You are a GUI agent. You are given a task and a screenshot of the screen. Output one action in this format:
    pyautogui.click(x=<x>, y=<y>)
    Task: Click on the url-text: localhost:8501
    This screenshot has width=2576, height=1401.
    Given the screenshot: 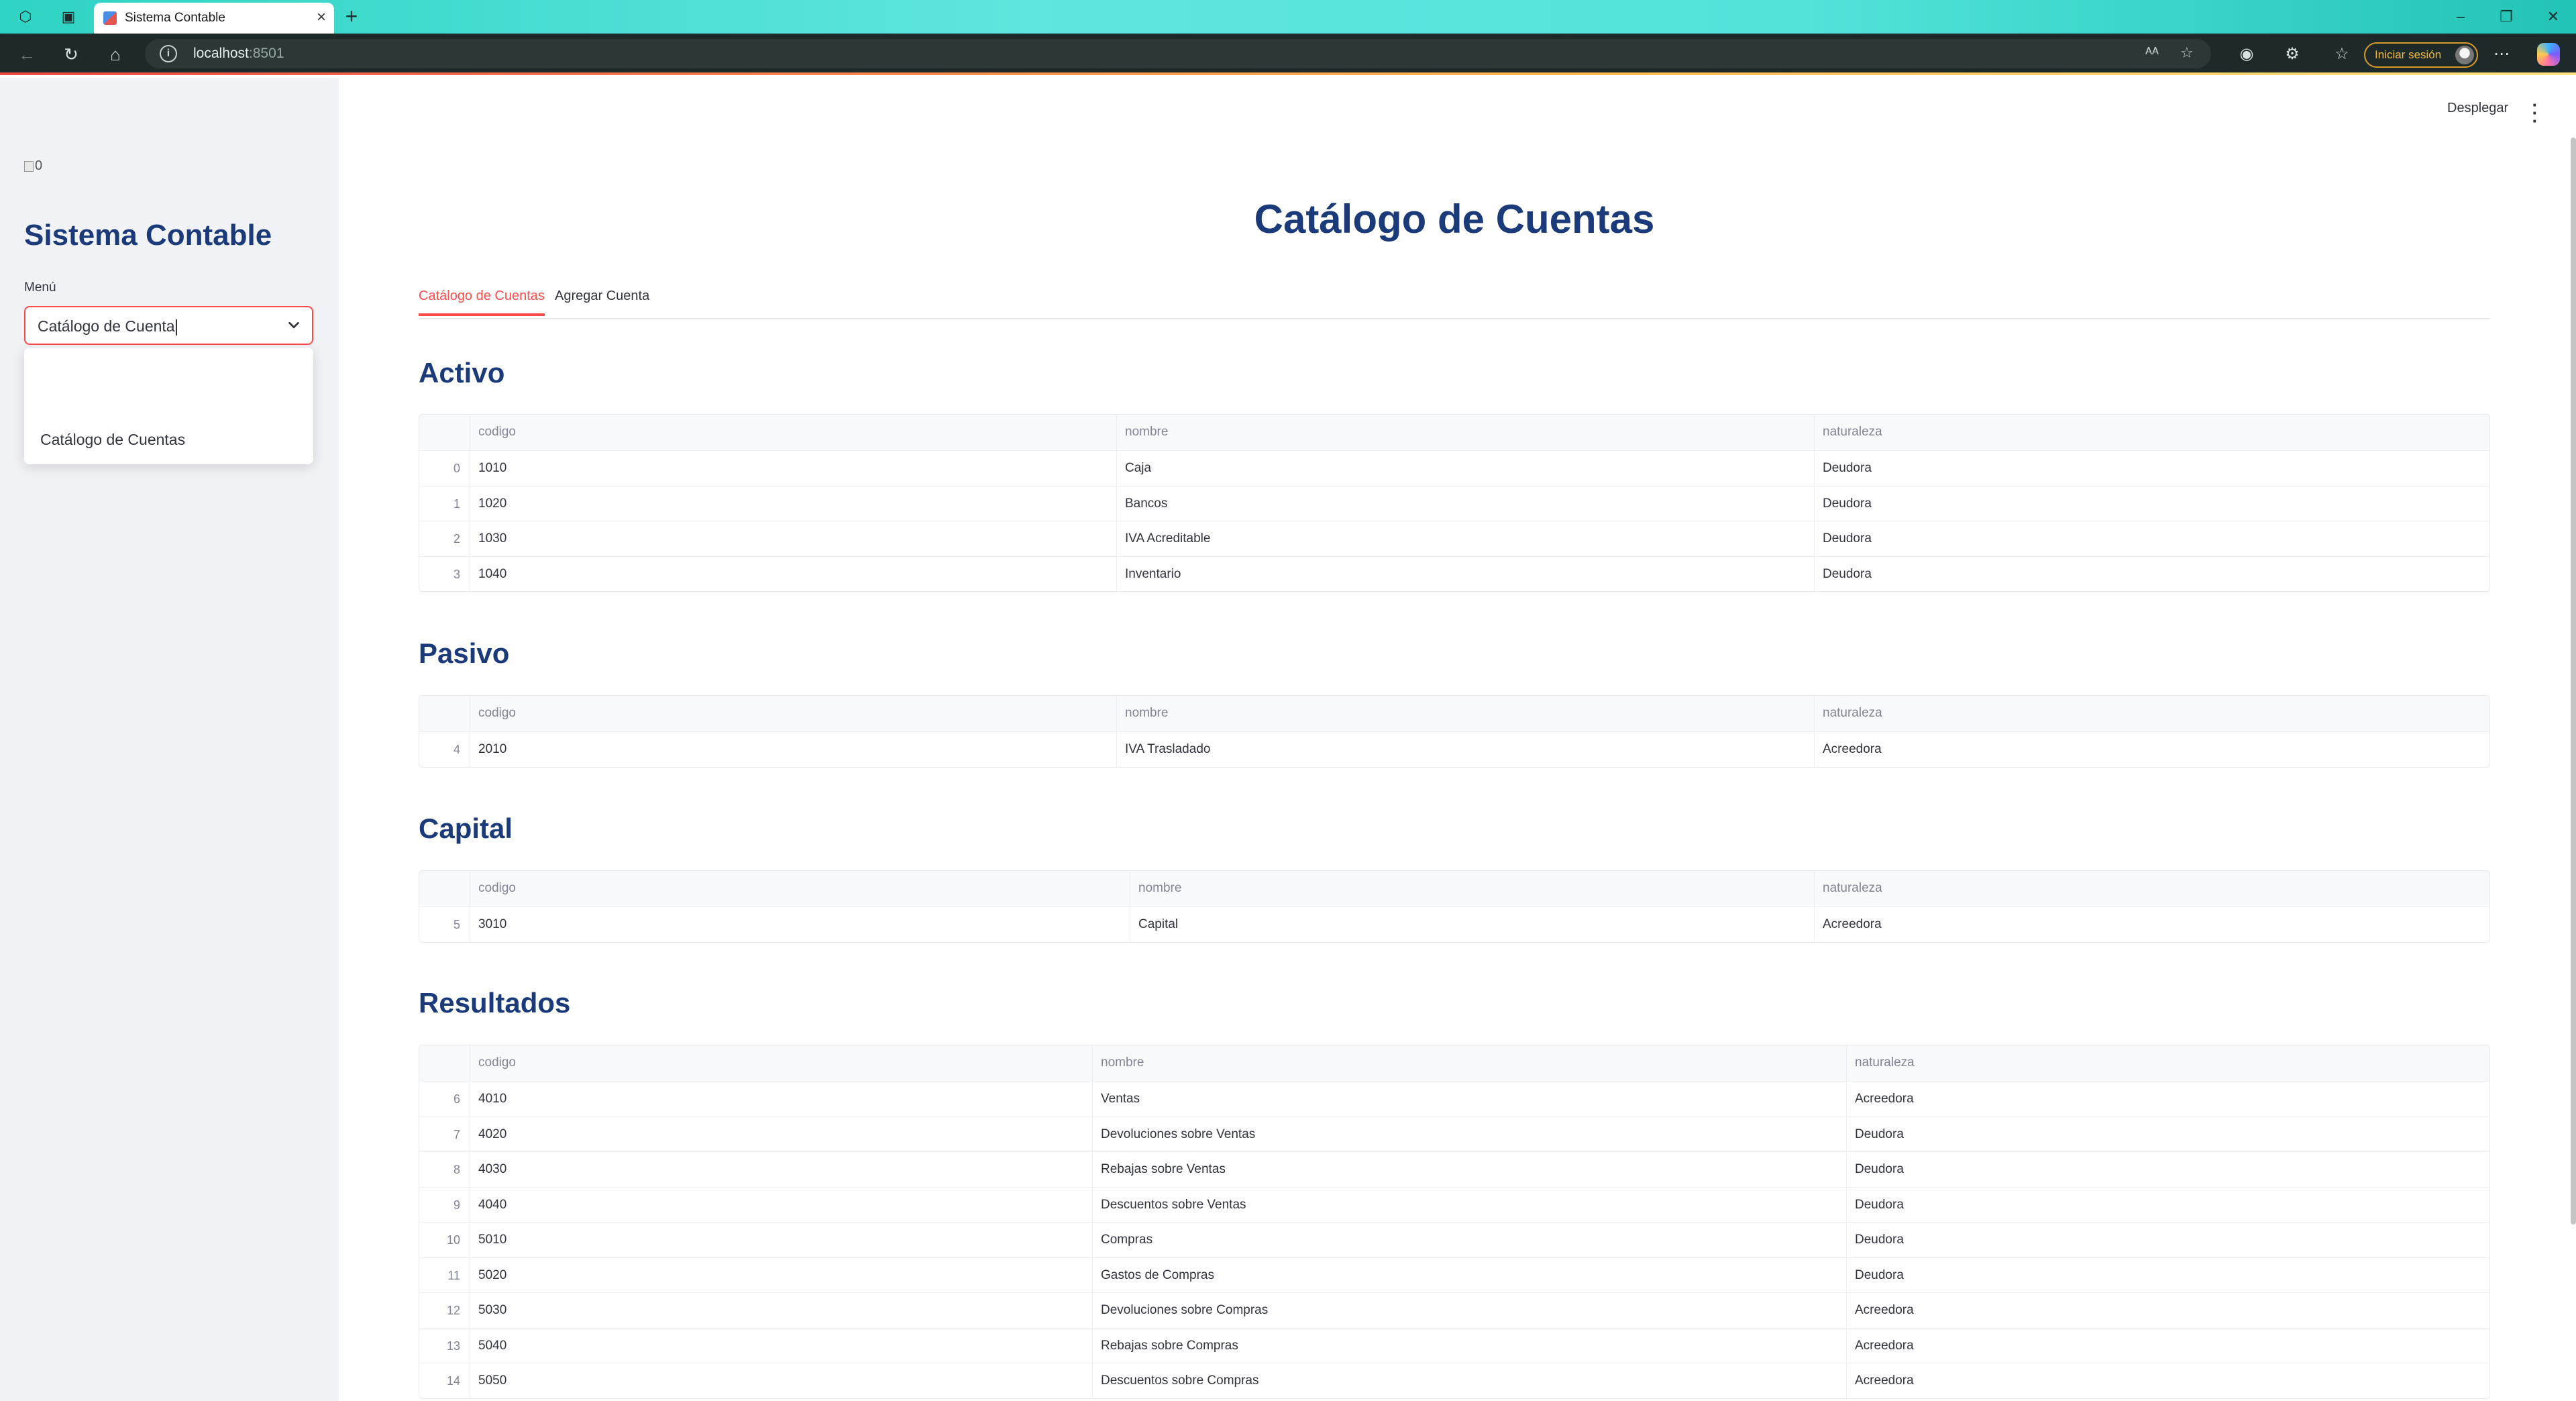 What is the action you would take?
    pyautogui.click(x=238, y=54)
    